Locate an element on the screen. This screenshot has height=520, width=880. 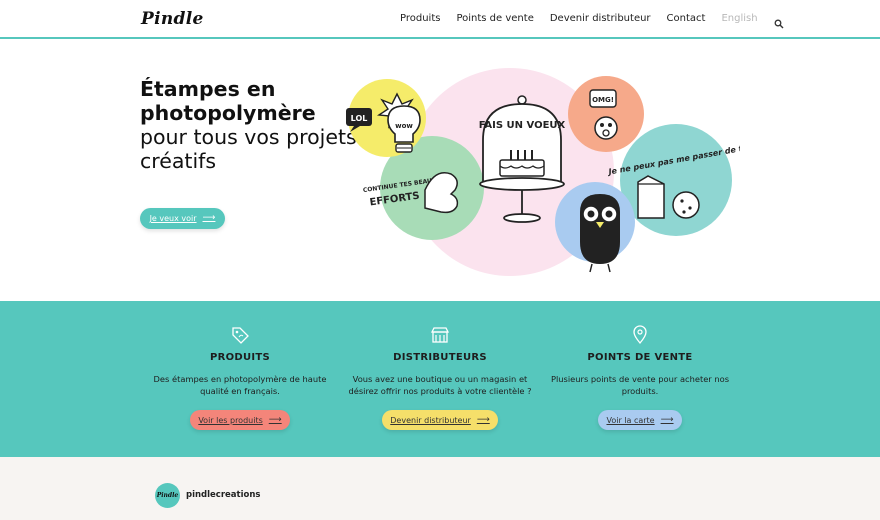
hero-title-light: pour tous vos projets créatifs is located at coordinates (248, 149).